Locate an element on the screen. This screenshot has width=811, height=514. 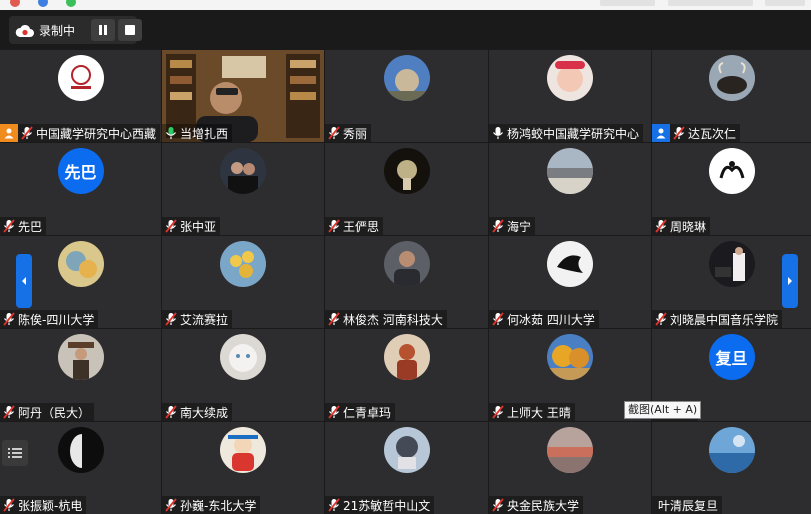
participant-namebar: 央金民族大学 is located at coordinates (536, 505).